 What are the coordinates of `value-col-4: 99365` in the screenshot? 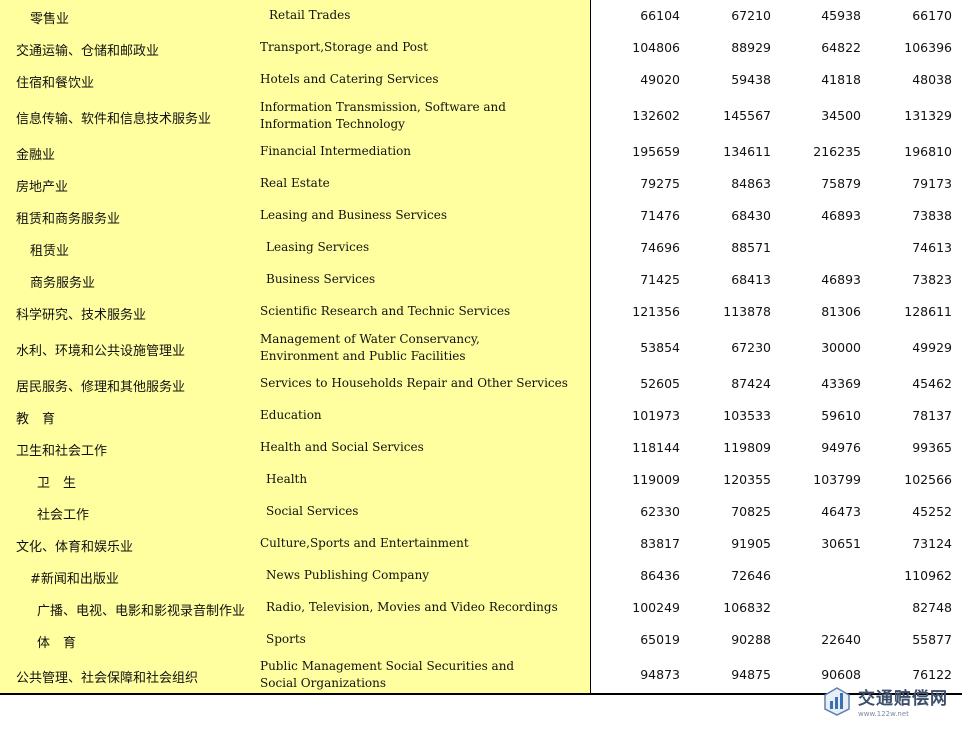 It's located at (932, 447).